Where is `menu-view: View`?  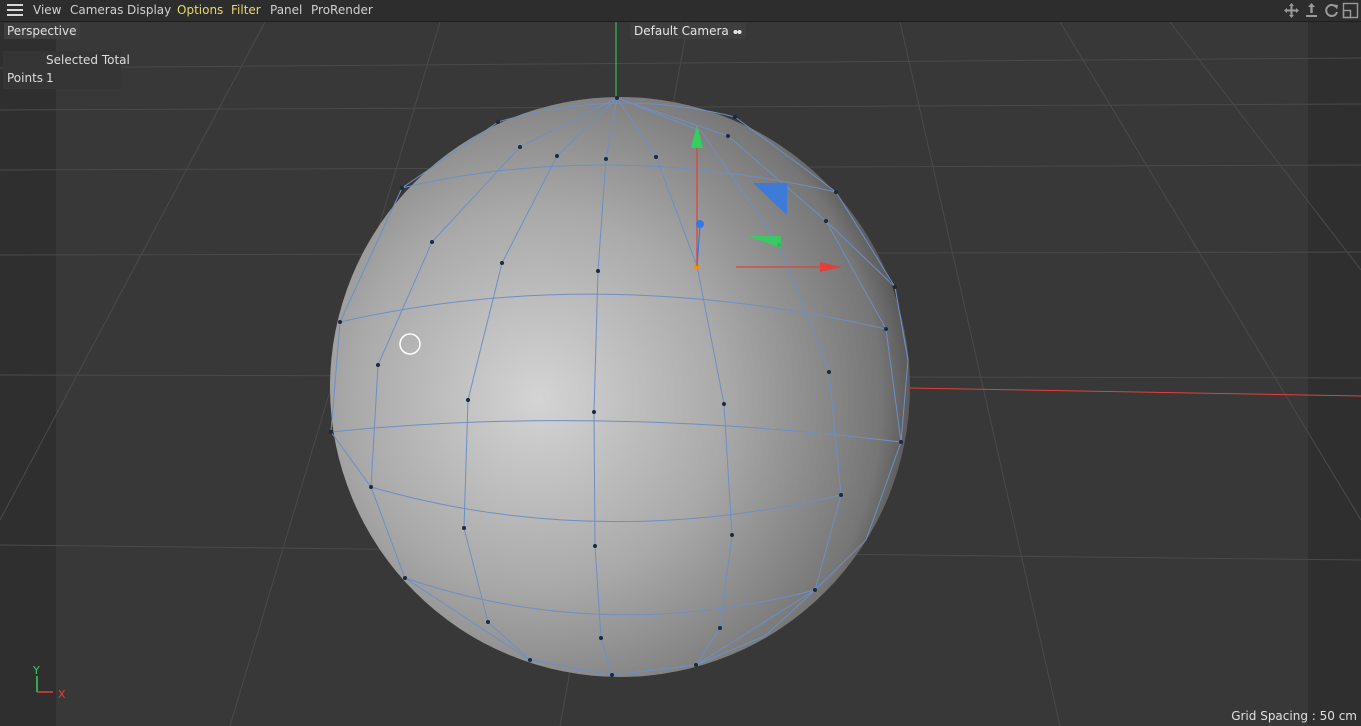 menu-view: View is located at coordinates (47, 10).